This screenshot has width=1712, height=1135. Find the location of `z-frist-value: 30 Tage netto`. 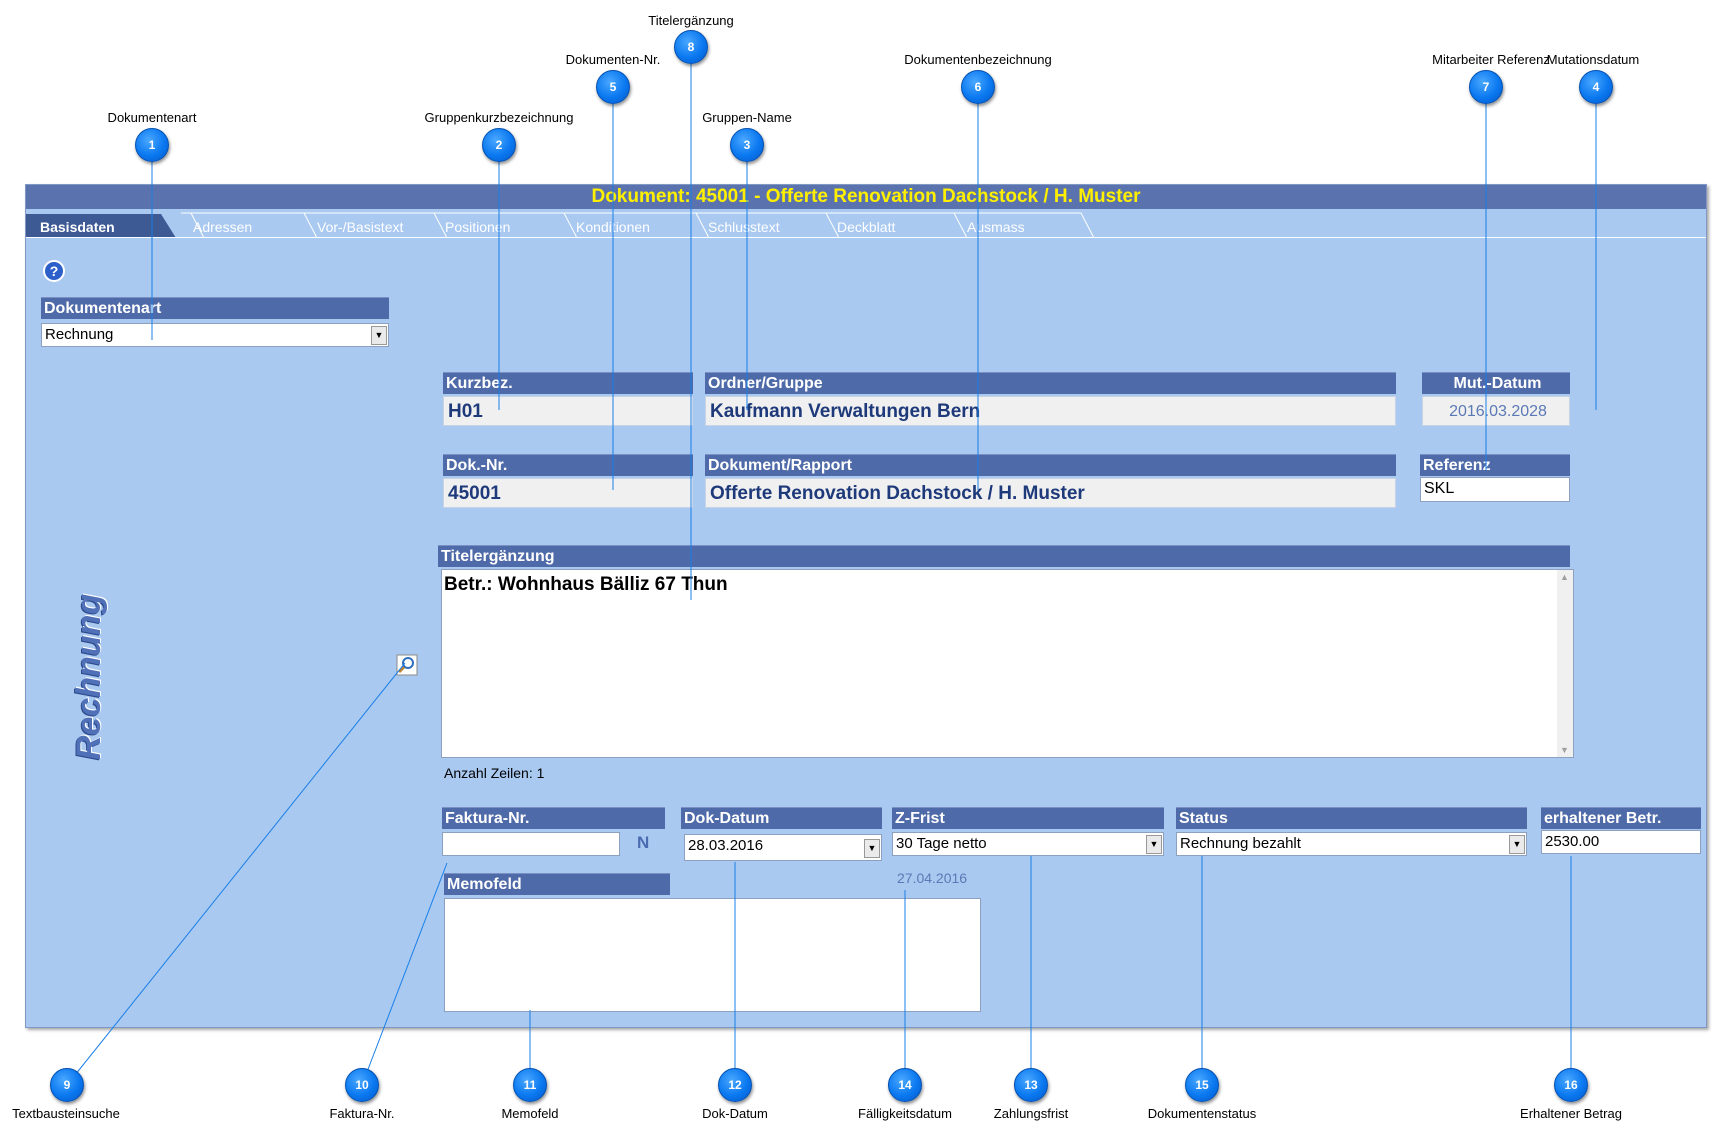

z-frist-value: 30 Tage netto is located at coordinates (941, 843).